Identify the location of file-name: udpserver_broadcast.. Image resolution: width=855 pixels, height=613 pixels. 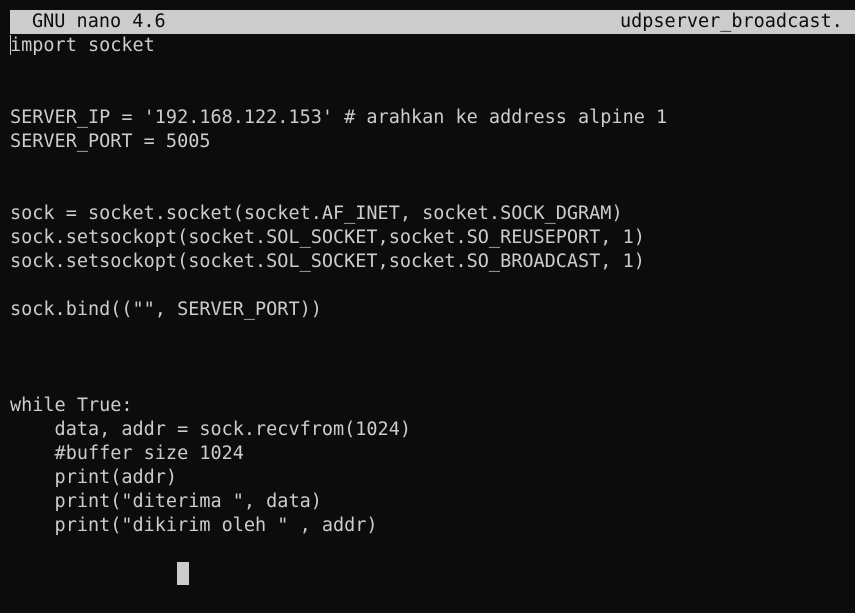
(731, 21).